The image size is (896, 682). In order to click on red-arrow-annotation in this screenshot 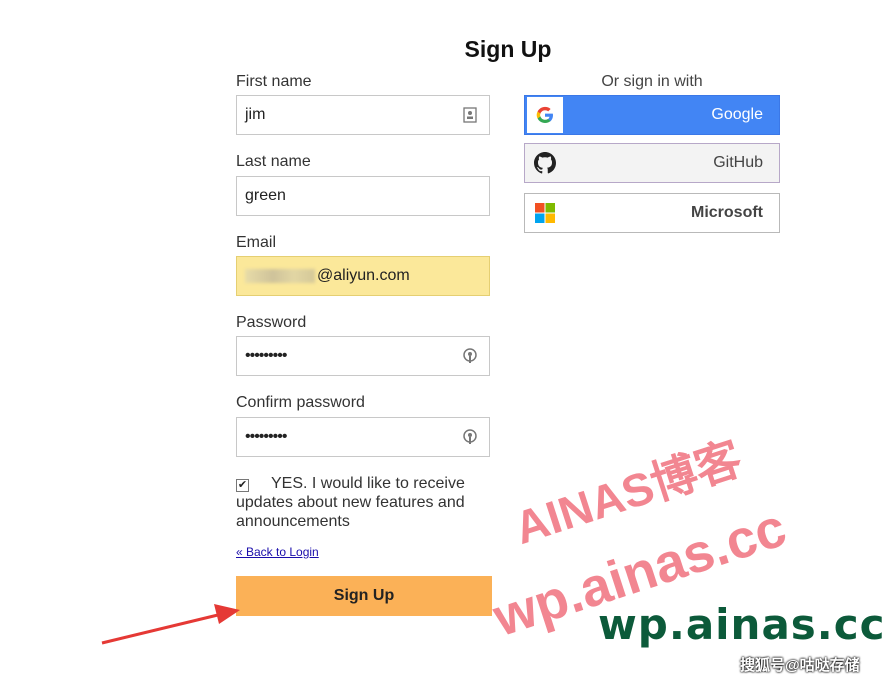, I will do `click(170, 624)`.